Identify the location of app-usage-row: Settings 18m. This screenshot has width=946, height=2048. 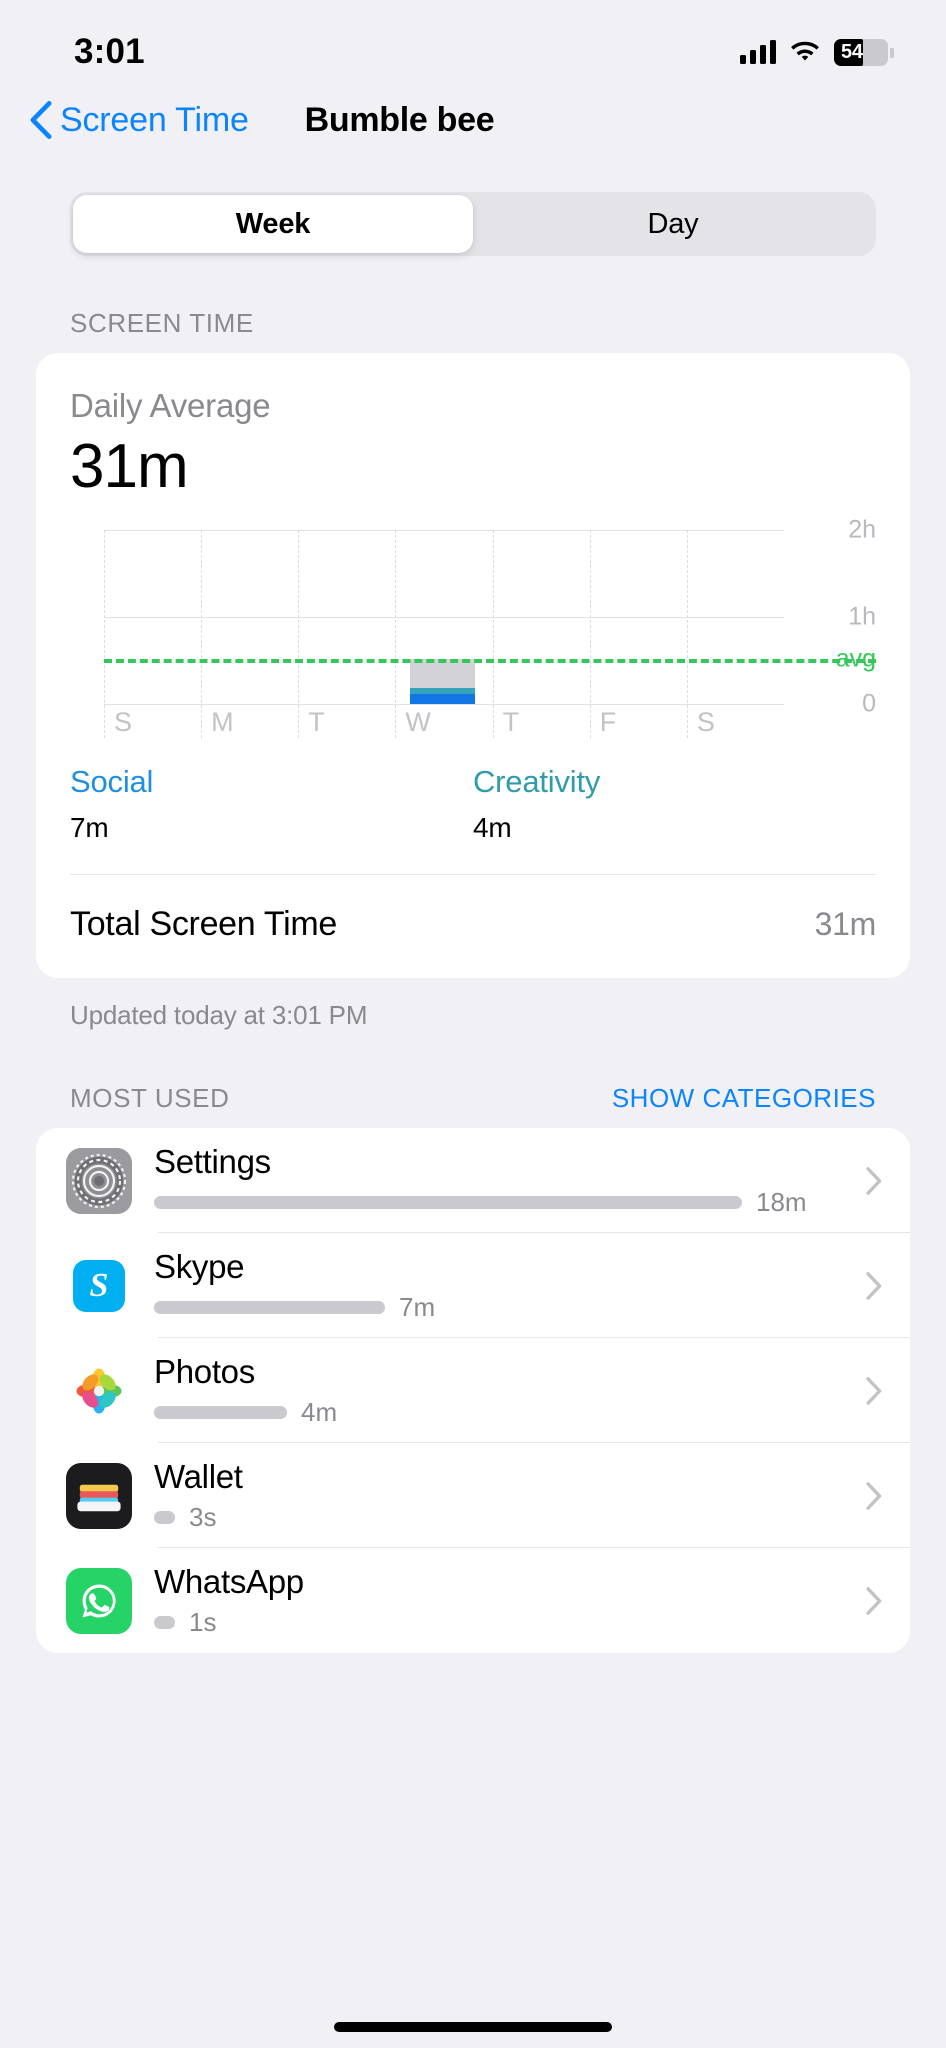
(473, 1181).